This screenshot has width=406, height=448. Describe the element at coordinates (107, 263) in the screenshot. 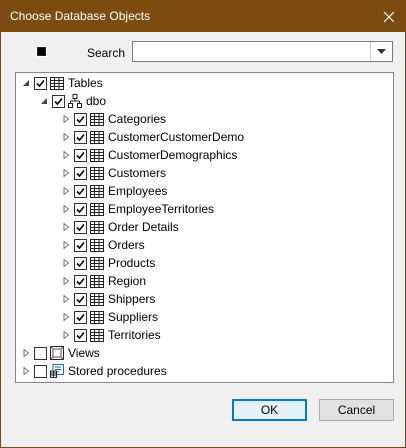

I see `tree-node-table: Products` at that location.